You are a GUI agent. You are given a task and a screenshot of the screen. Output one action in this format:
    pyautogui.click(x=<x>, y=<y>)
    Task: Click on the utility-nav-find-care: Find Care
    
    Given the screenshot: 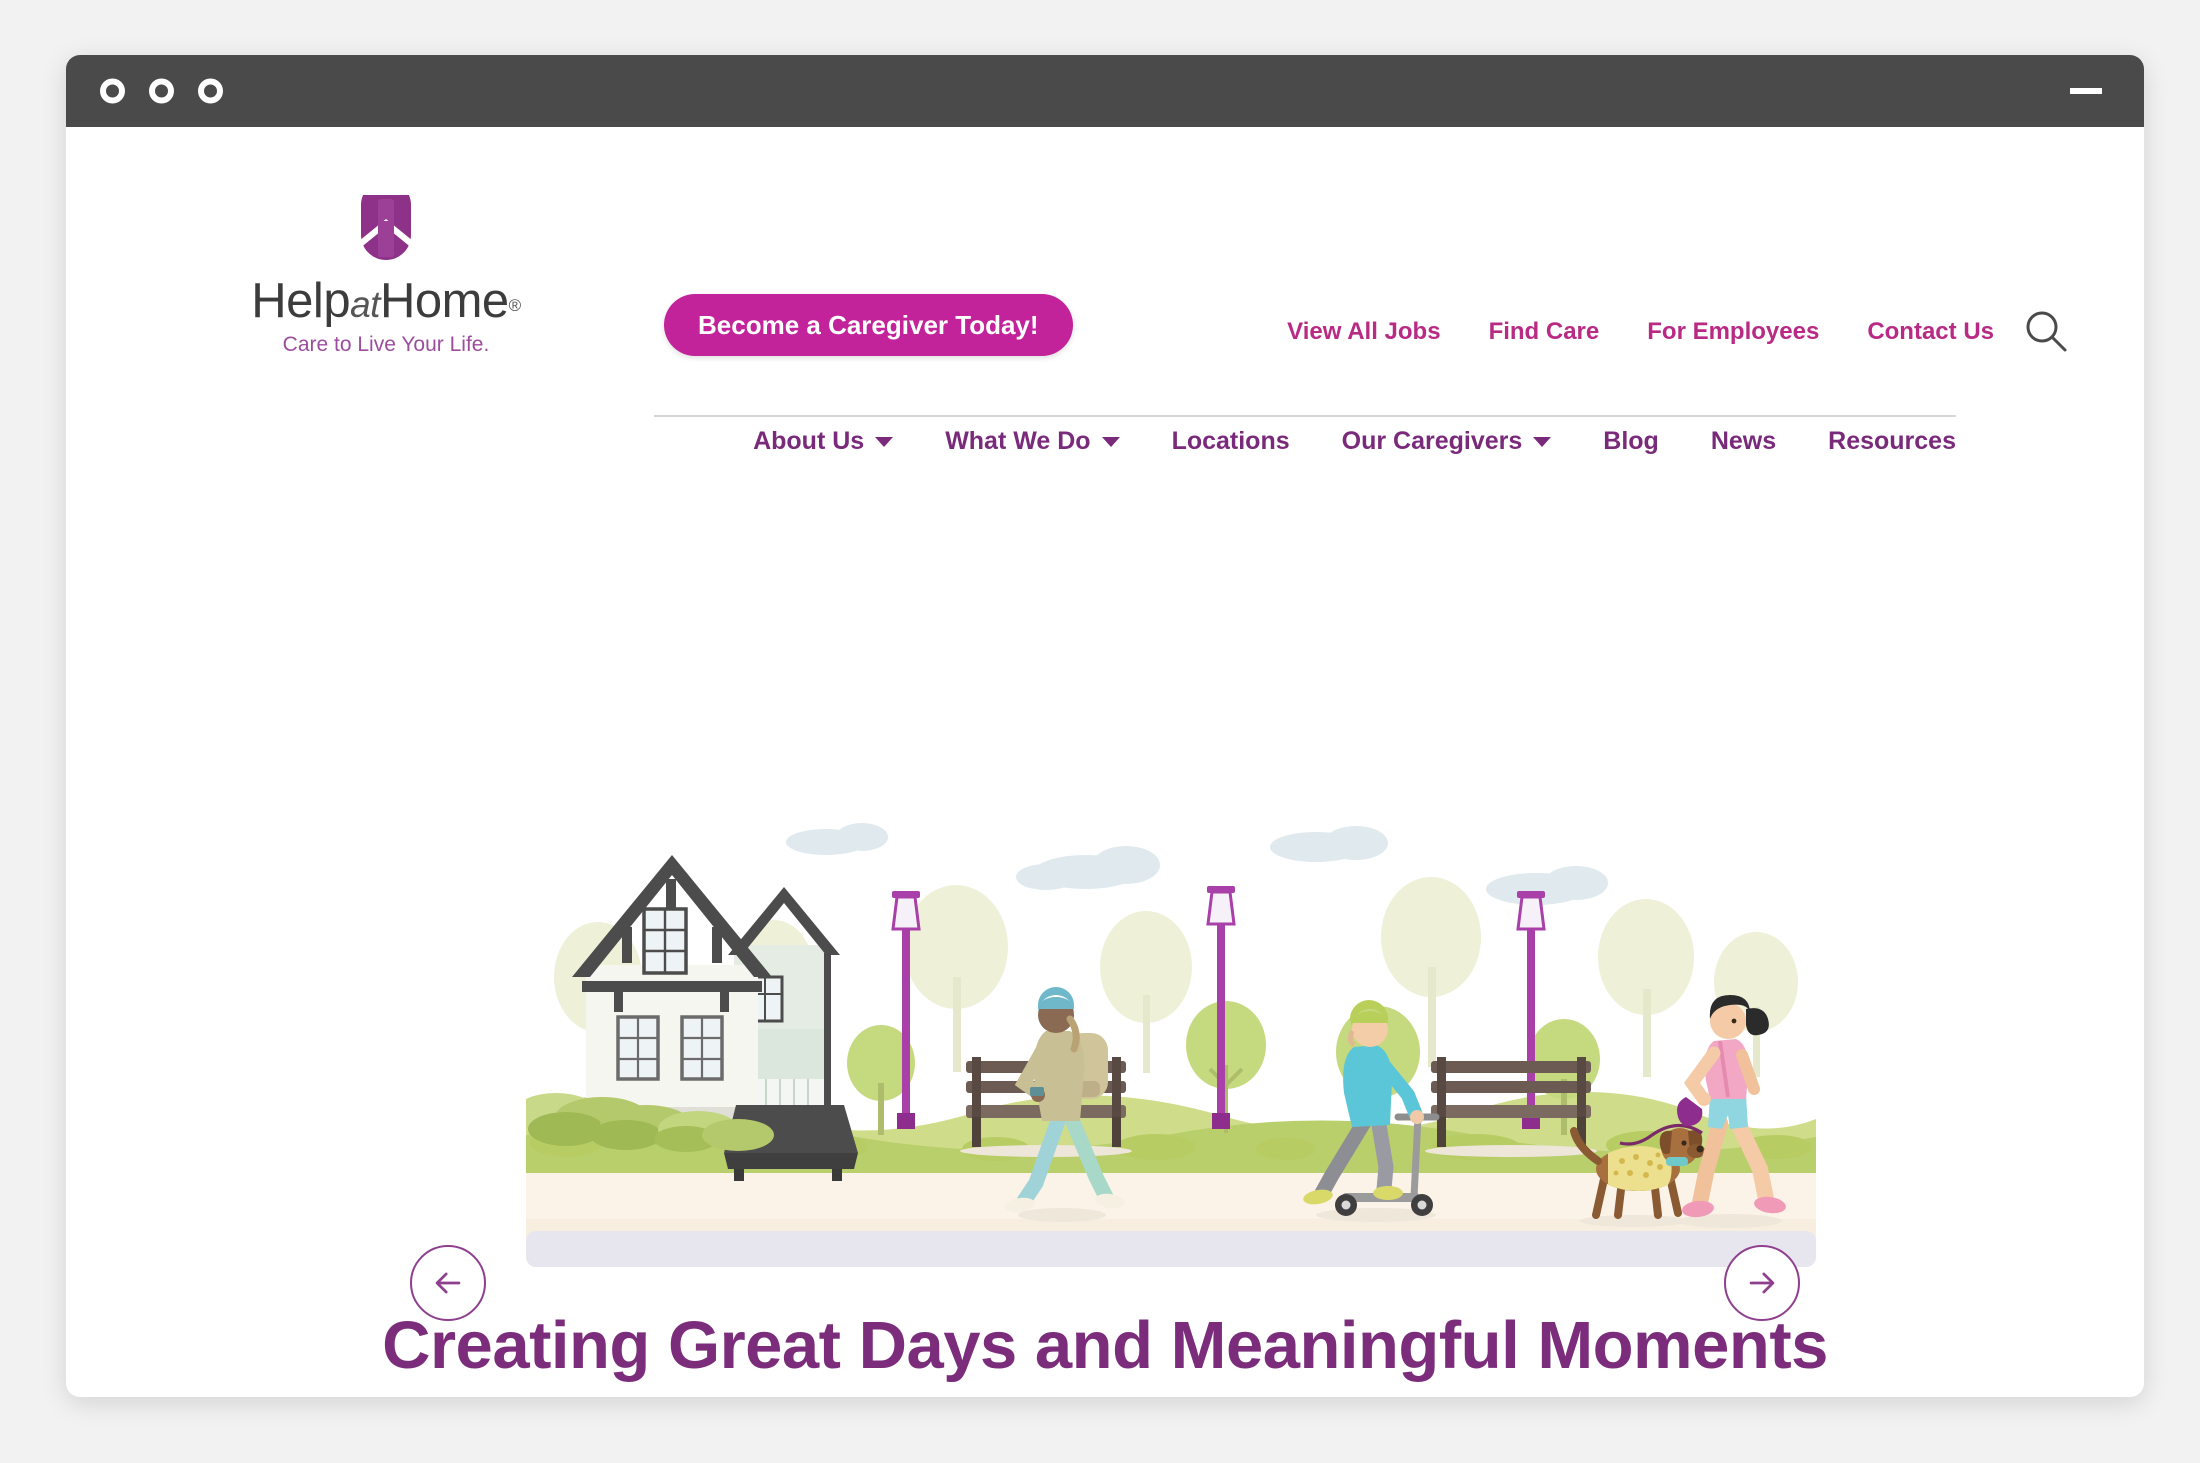 What is the action you would take?
    pyautogui.click(x=1544, y=332)
    